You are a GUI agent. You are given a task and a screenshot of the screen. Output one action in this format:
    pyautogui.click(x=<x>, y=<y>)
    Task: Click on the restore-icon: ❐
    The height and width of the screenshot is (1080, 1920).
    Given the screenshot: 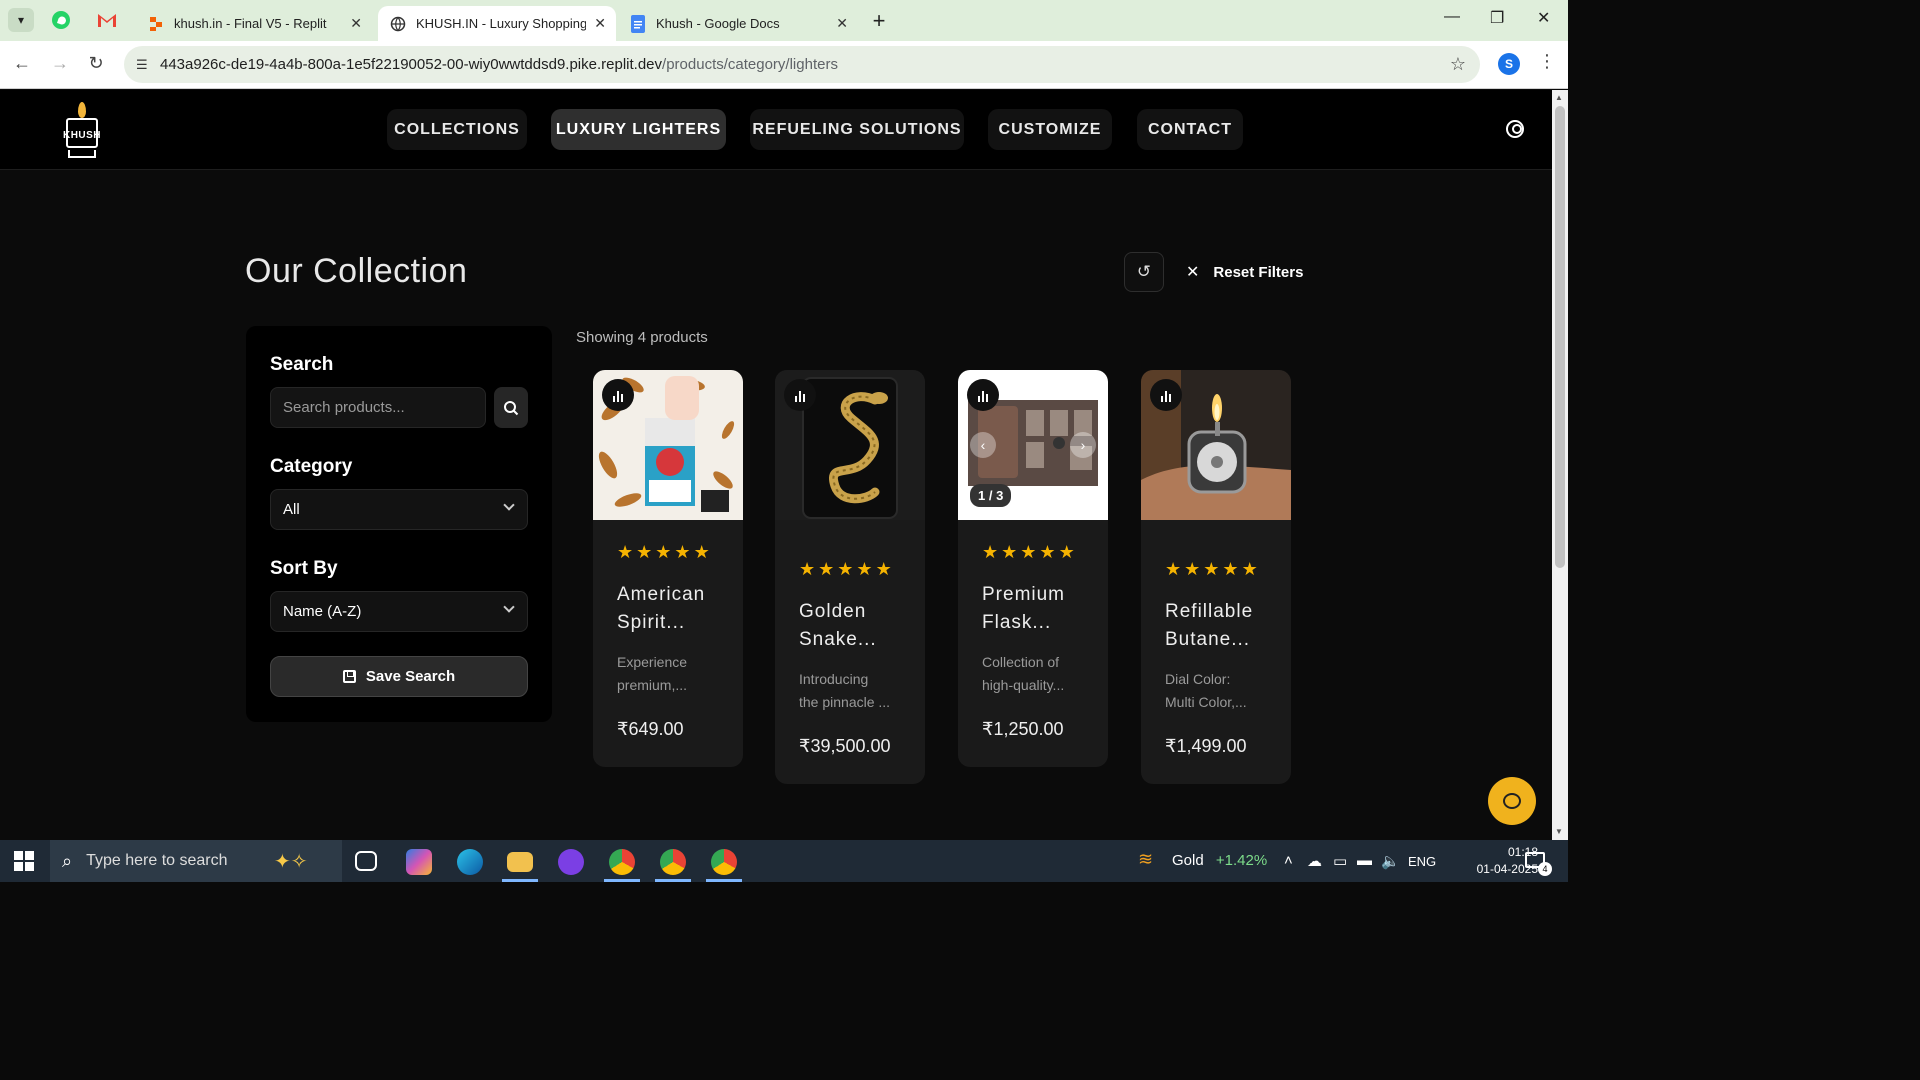 What is the action you would take?
    pyautogui.click(x=1497, y=18)
    